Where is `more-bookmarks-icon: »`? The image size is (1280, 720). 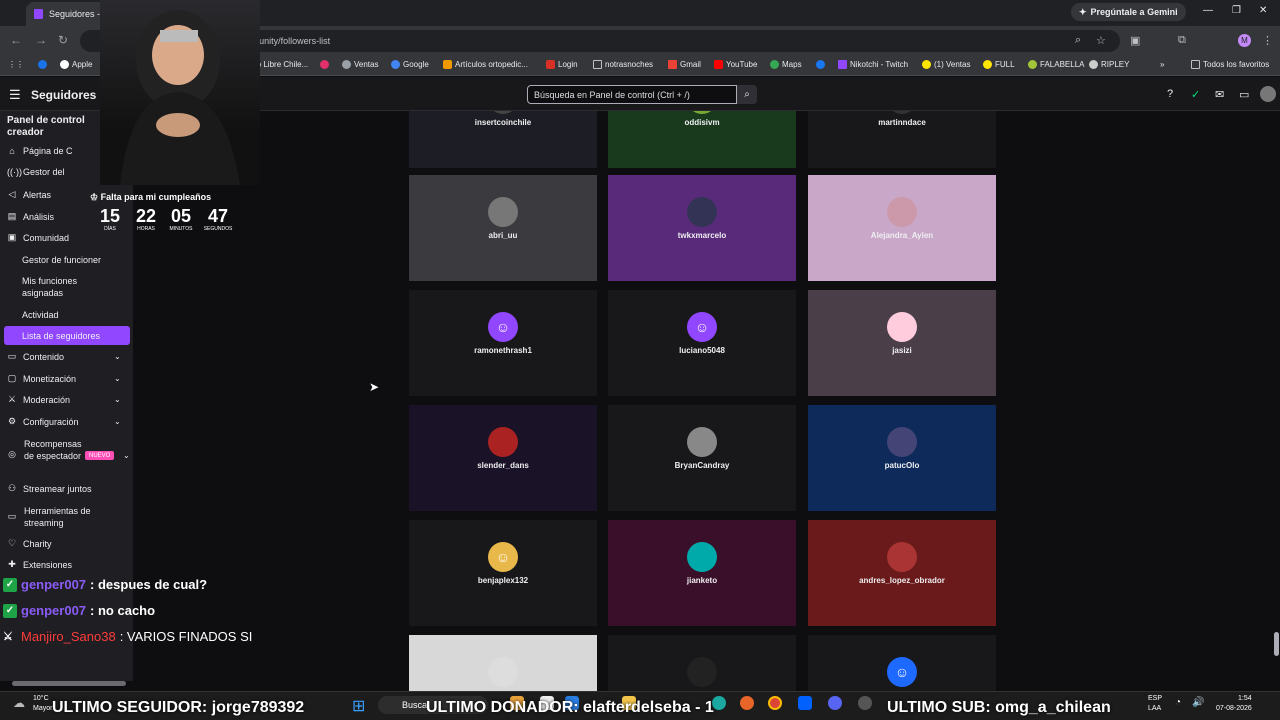 more-bookmarks-icon: » is located at coordinates (1162, 64).